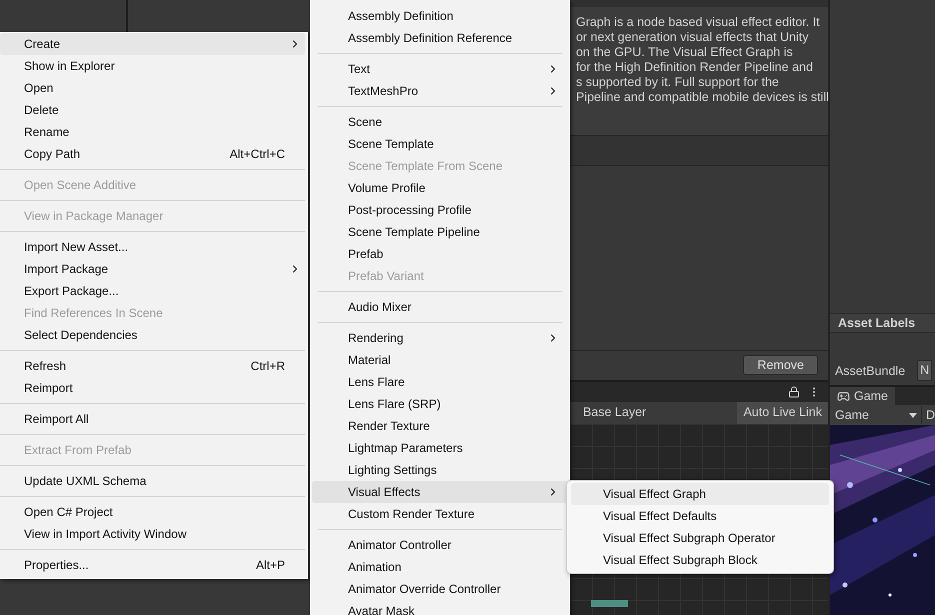  I want to click on menu-item: Properties... Alt+P, so click(152, 565).